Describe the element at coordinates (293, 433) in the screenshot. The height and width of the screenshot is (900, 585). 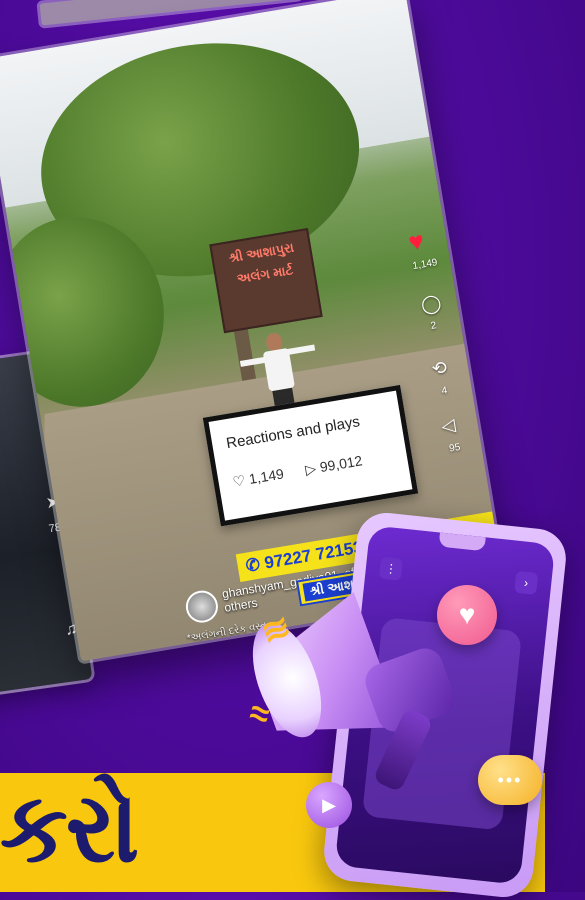
I see `reactions-title: Reactions and plays` at that location.